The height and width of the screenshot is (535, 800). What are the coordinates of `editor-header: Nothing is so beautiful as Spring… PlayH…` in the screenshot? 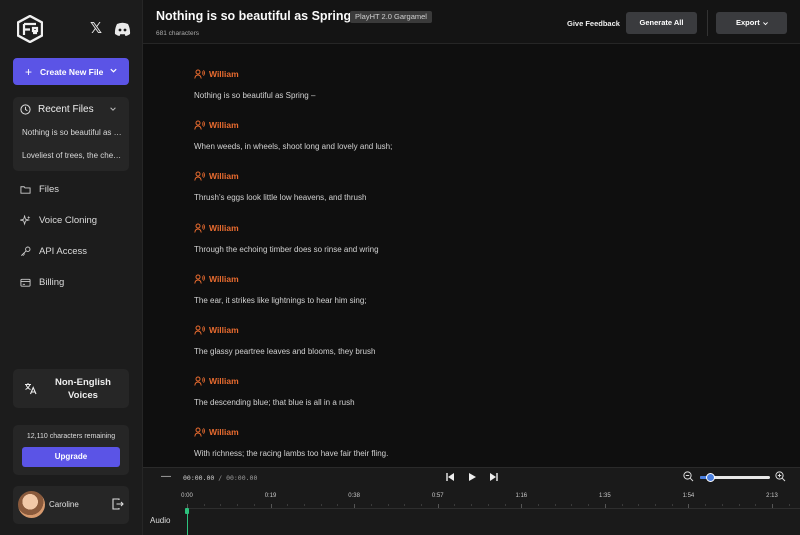 It's located at (471, 22).